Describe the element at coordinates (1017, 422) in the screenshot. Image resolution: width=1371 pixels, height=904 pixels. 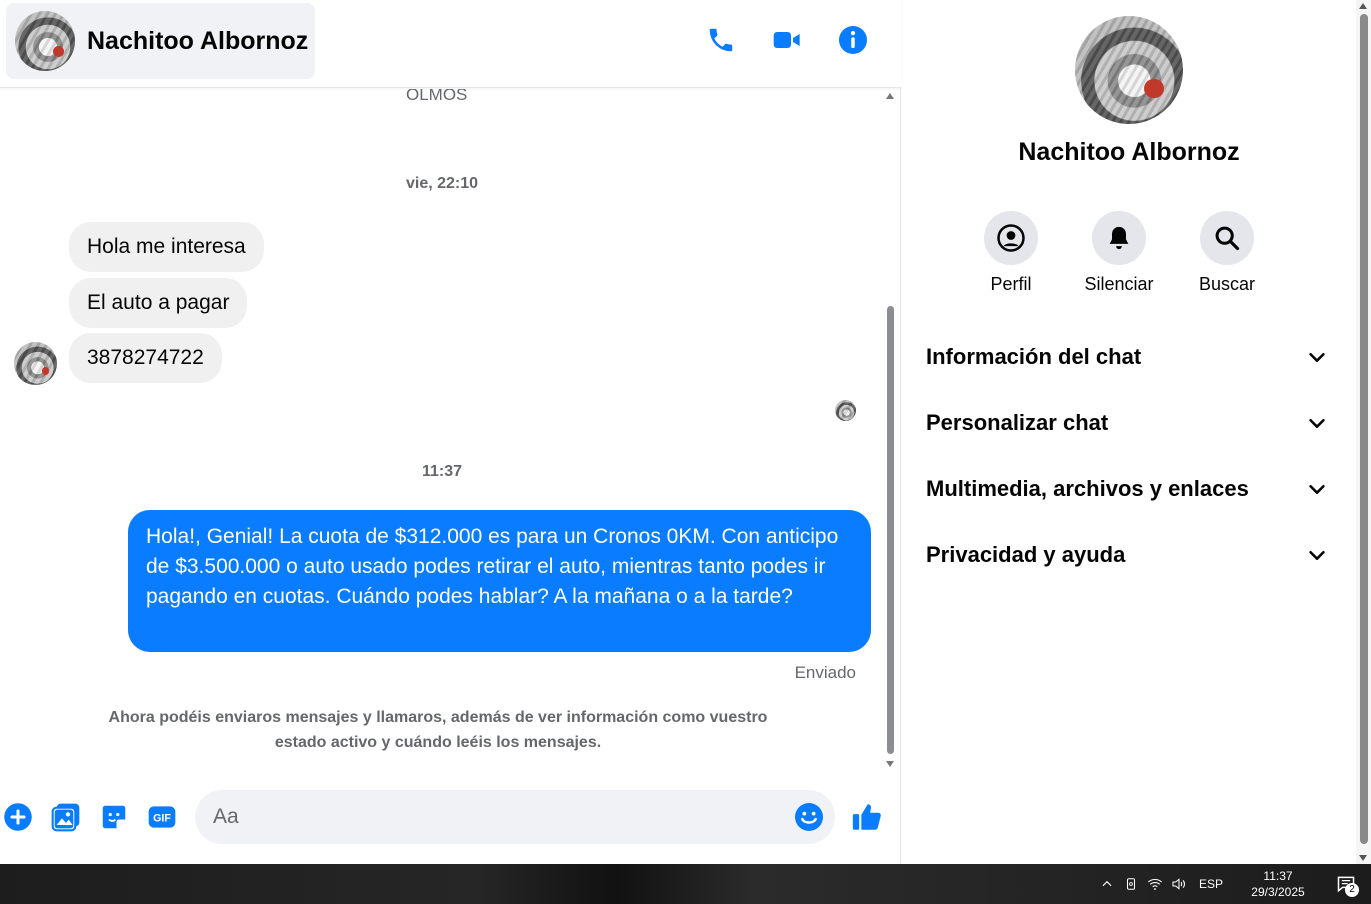
I see `section-label: Personalizar chat` at that location.